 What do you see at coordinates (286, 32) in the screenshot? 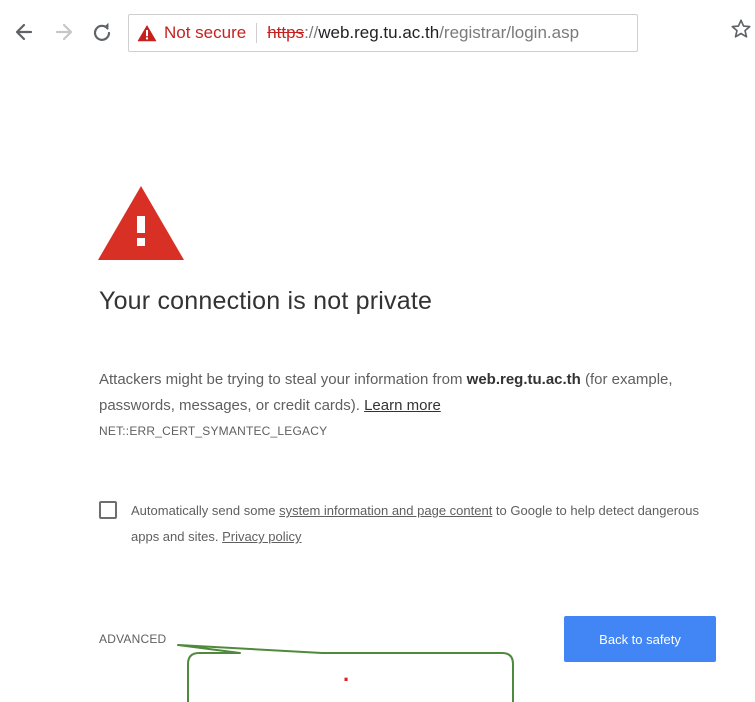
I see `url-scheme: https` at bounding box center [286, 32].